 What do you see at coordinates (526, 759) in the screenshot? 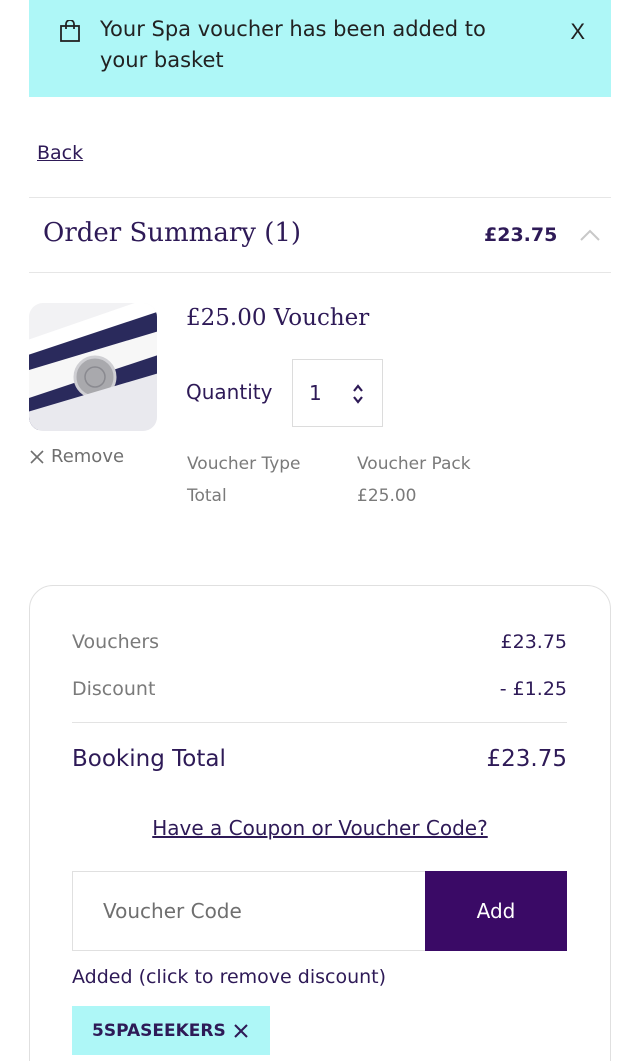
I see `booking-total-value: £23.75` at bounding box center [526, 759].